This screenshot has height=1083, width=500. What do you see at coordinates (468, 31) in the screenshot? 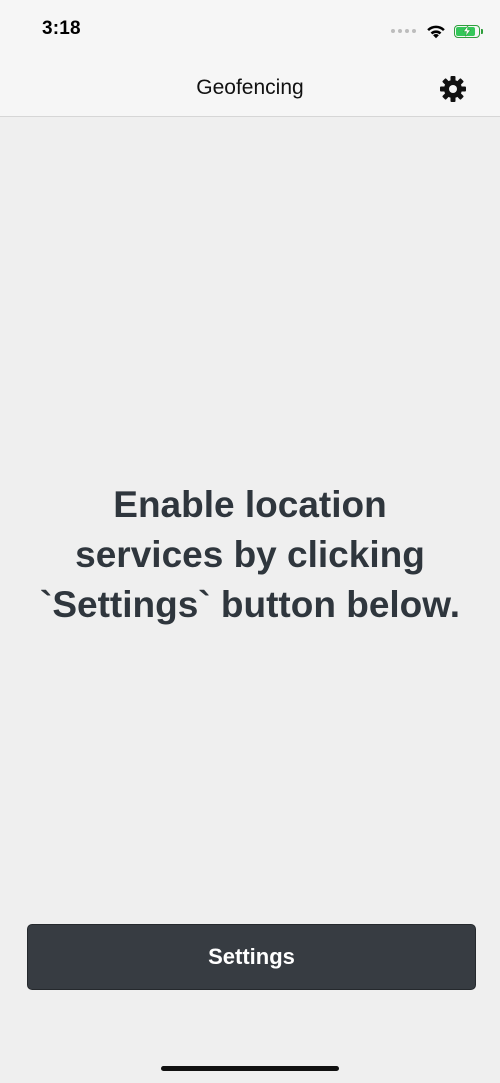
I see `battery-charging-icon` at bounding box center [468, 31].